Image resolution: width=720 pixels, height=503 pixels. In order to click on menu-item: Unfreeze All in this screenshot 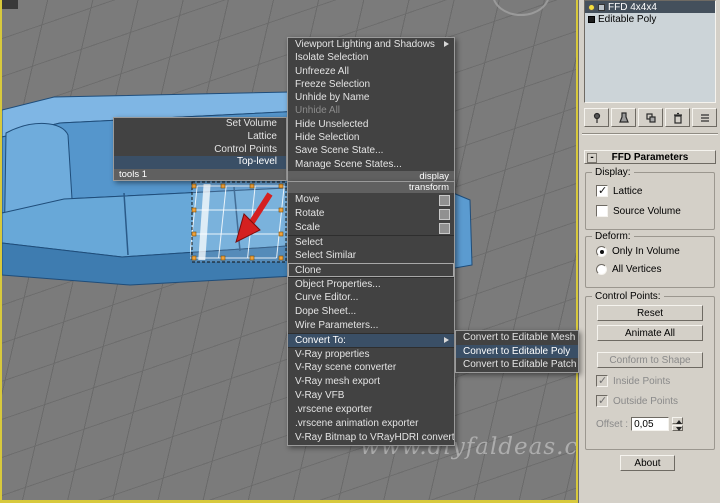, I will do `click(371, 71)`.